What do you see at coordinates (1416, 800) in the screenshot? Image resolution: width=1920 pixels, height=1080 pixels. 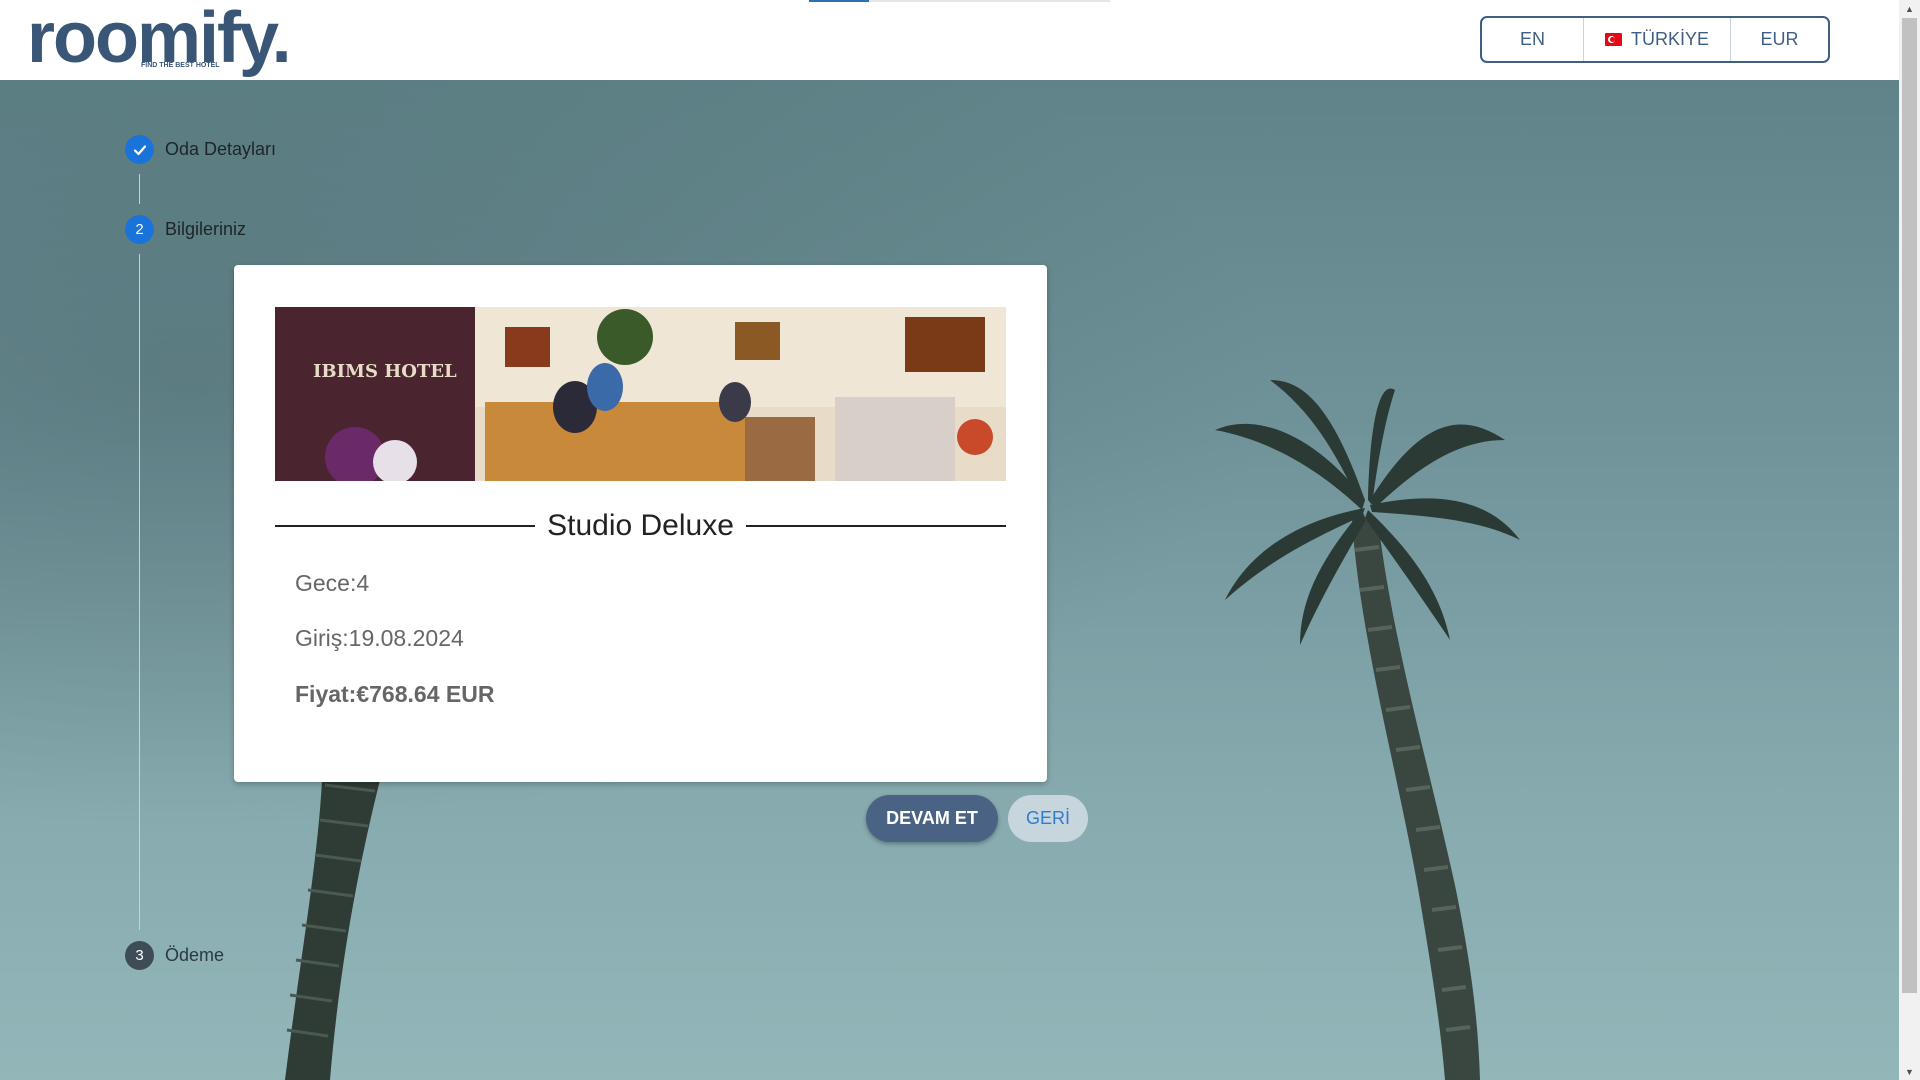 I see `right-palm-trunk` at bounding box center [1416, 800].